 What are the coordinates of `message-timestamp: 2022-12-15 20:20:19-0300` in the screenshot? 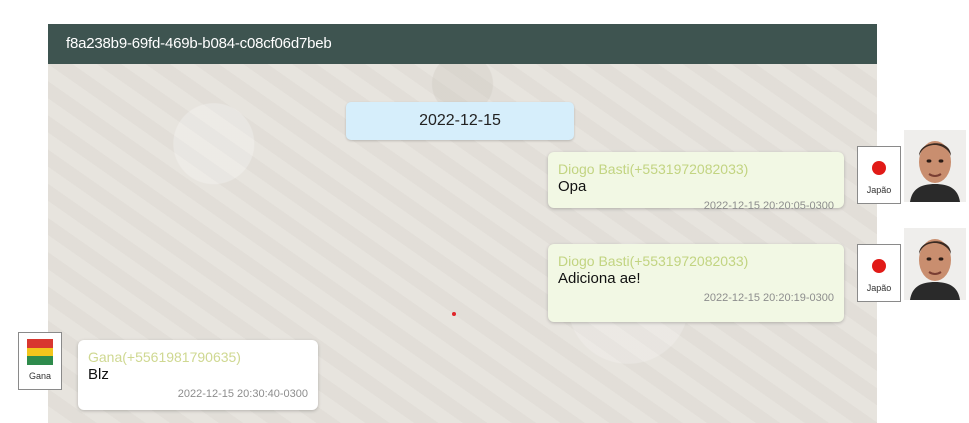 It's located at (768, 298).